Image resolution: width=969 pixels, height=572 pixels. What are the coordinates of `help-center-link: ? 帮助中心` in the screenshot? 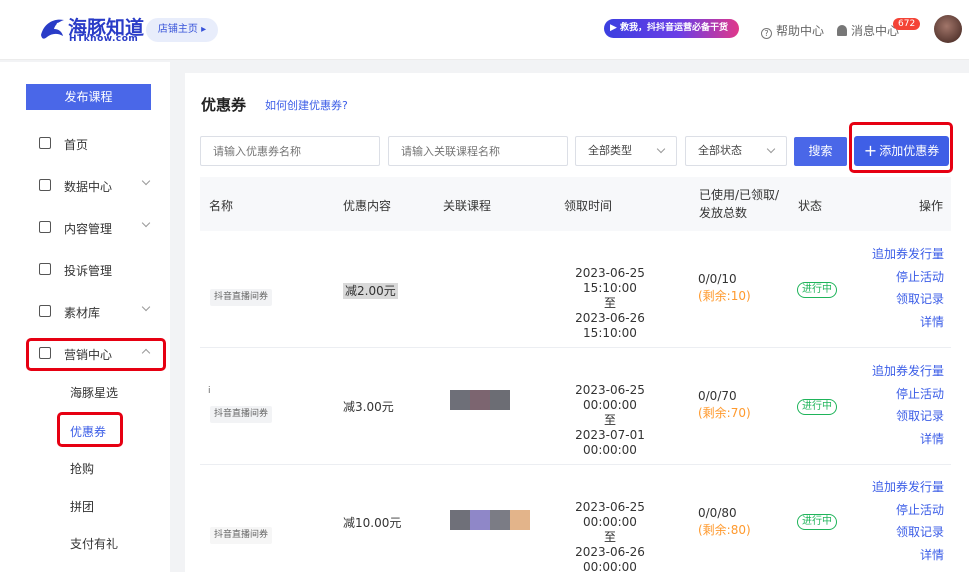 It's located at (792, 30).